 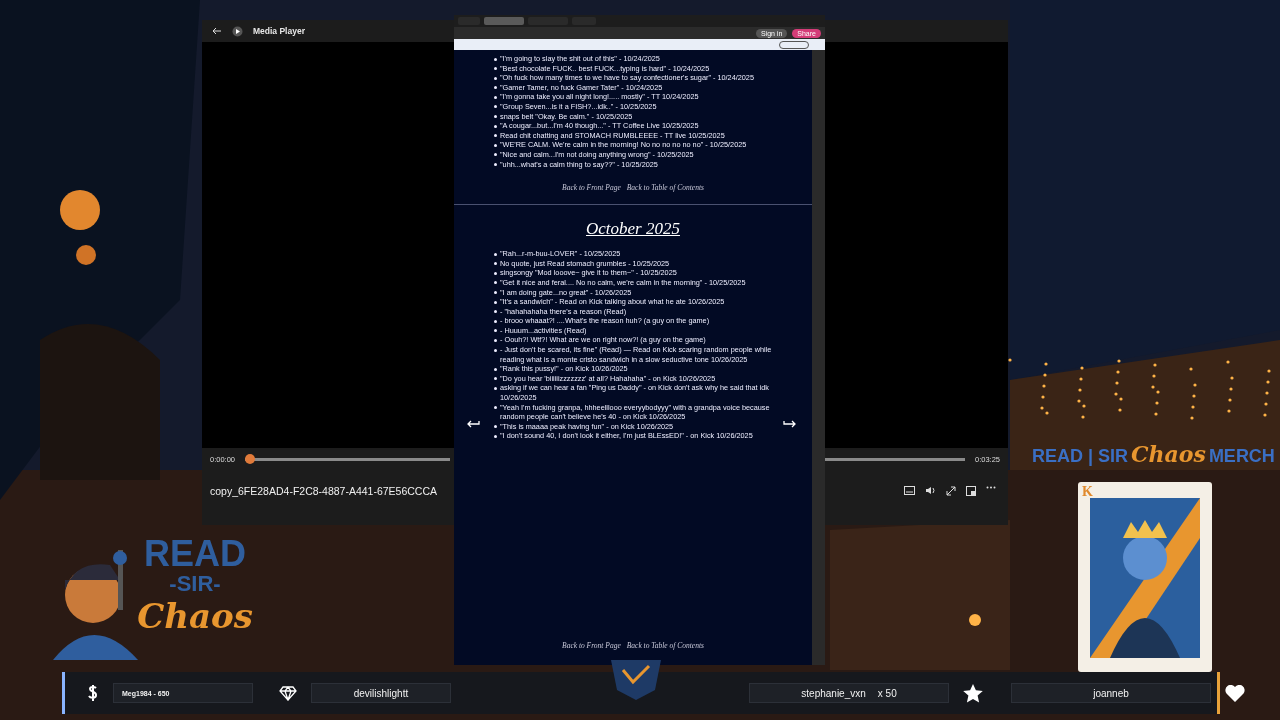 I want to click on logo-read: READ, so click(x=195, y=554).